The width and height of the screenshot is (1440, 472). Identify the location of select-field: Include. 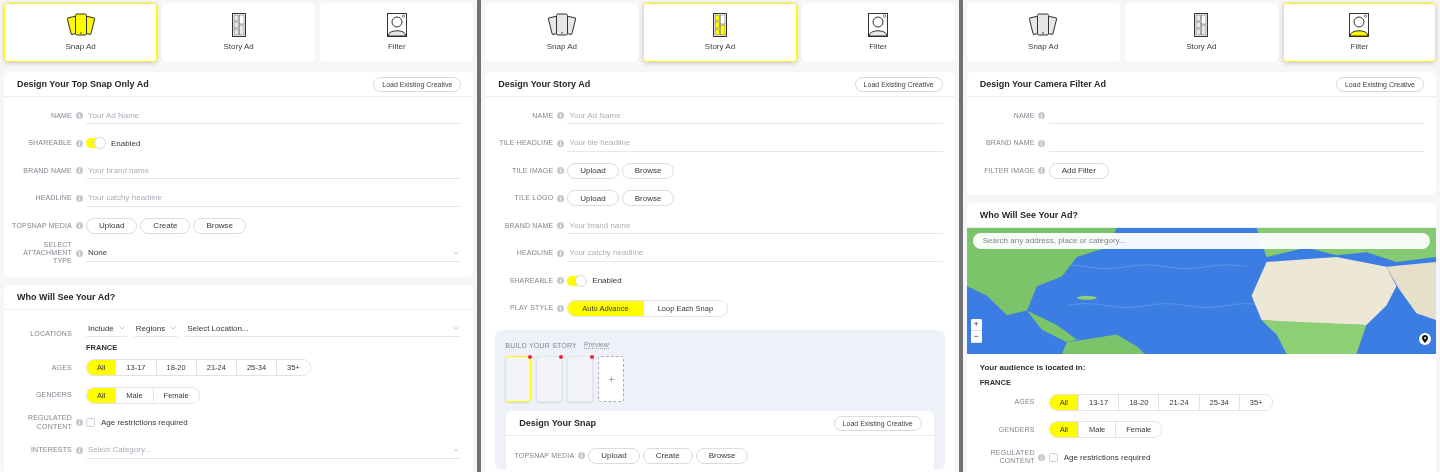
(106, 328).